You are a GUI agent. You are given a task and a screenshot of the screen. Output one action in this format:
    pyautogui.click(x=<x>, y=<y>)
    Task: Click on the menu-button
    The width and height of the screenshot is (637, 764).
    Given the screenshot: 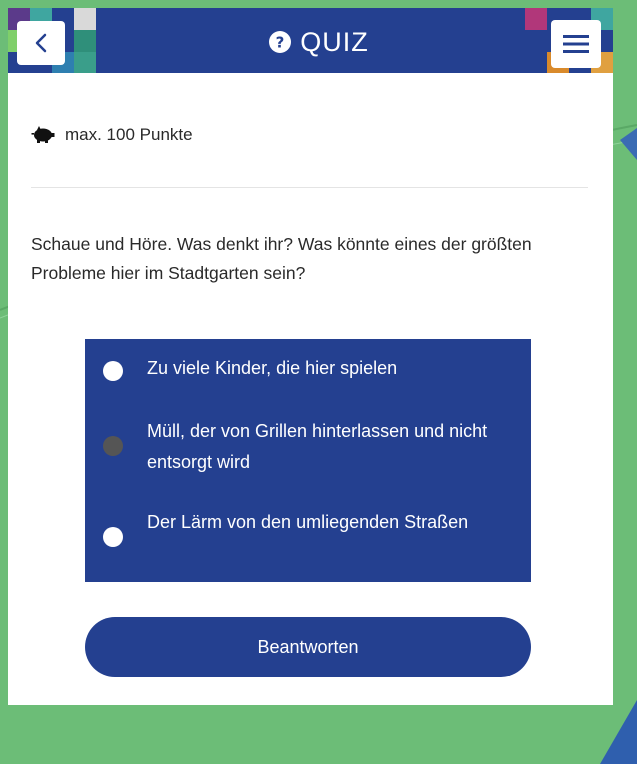 What is the action you would take?
    pyautogui.click(x=576, y=44)
    